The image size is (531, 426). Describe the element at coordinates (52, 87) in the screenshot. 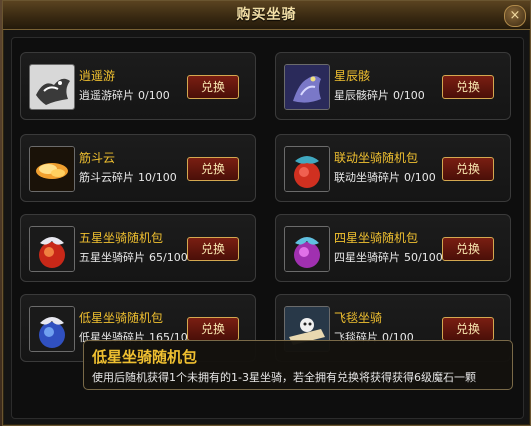

I see `xiaoyaoyou-mount-icon` at that location.